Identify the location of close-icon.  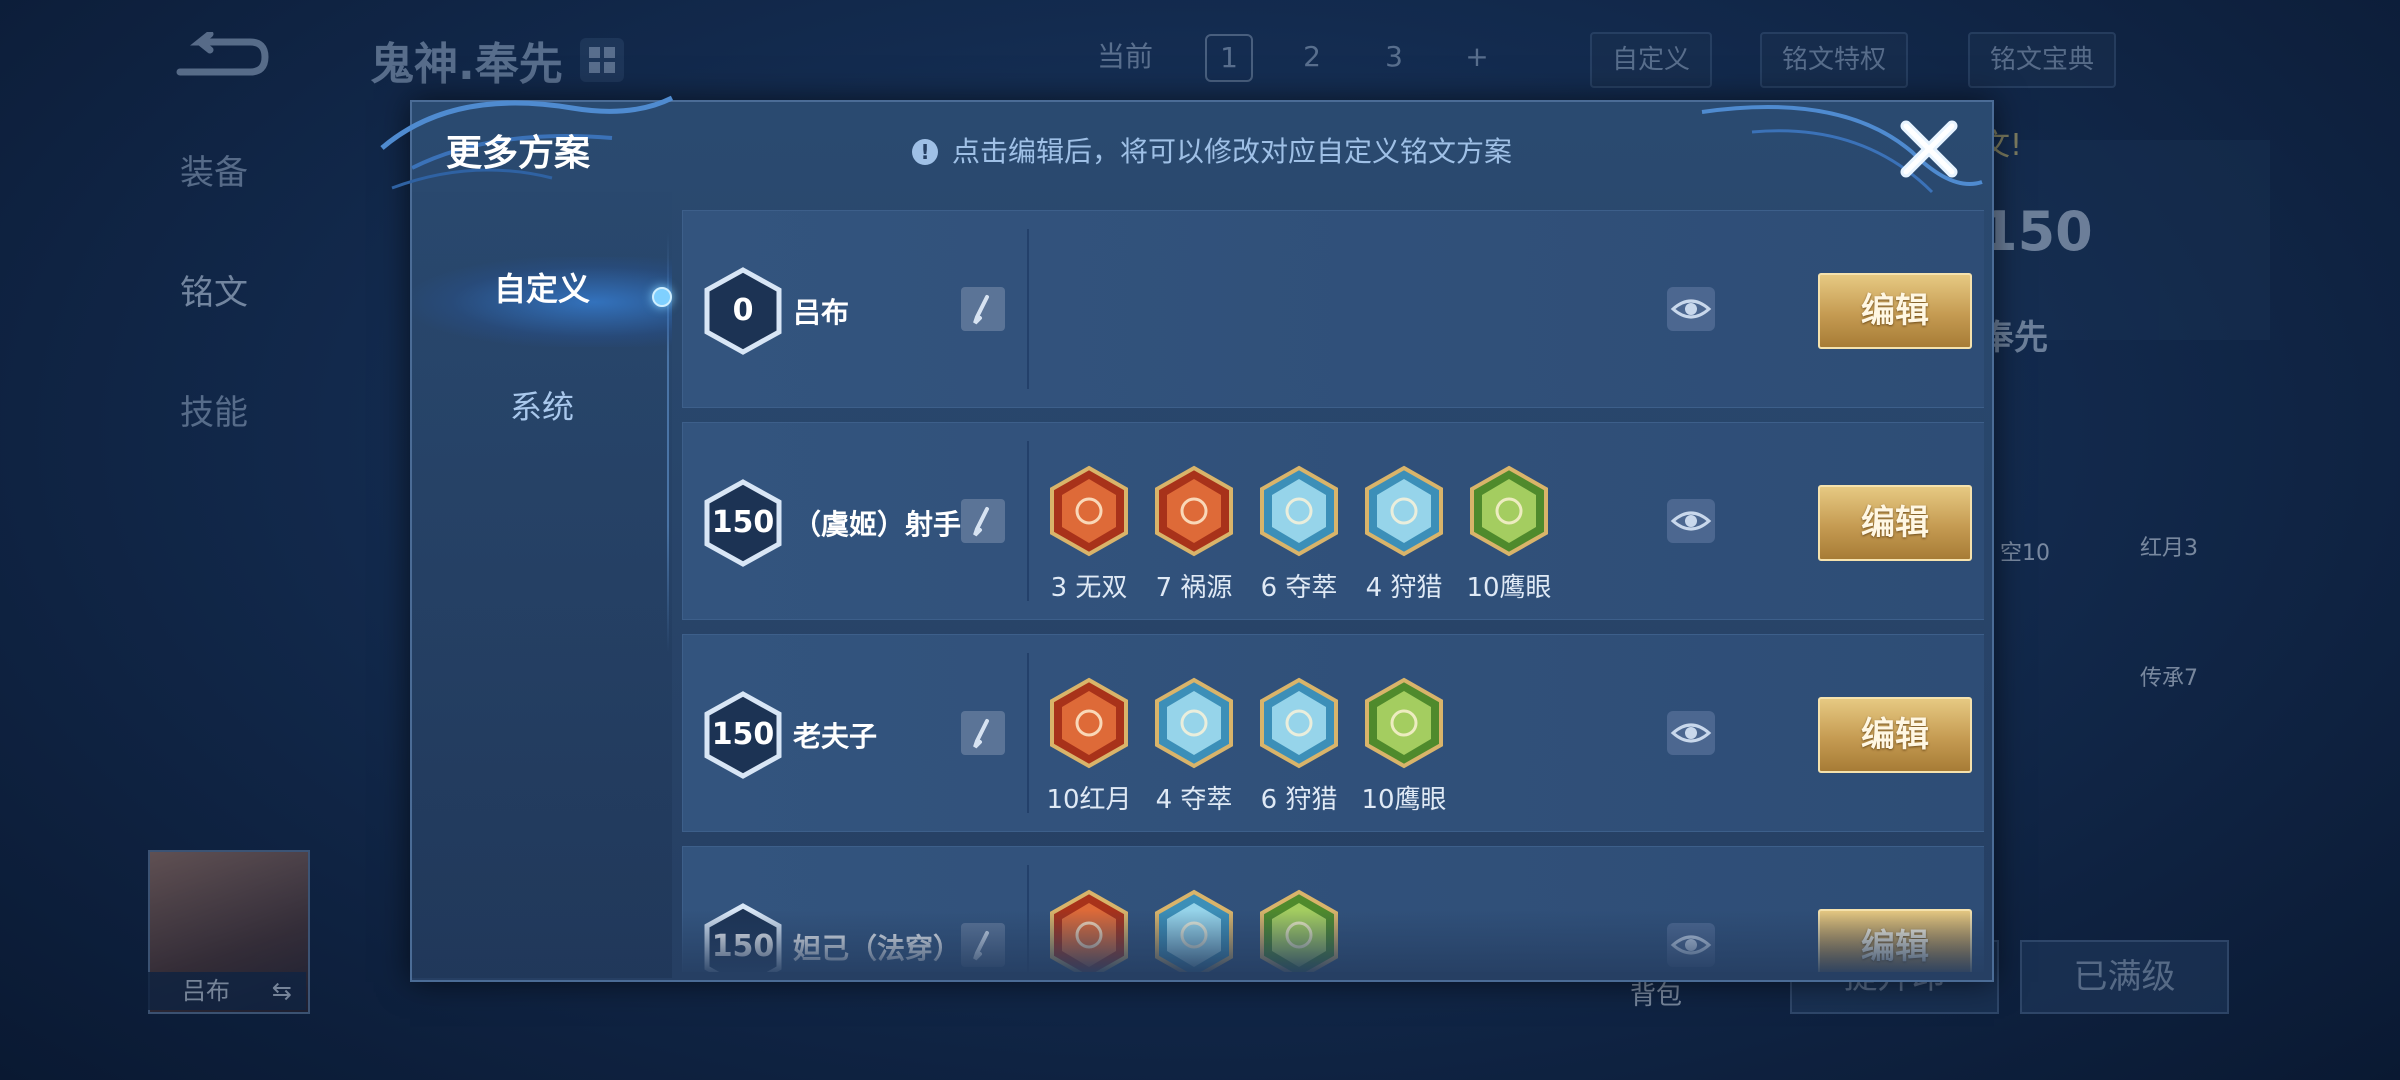
(1929, 149).